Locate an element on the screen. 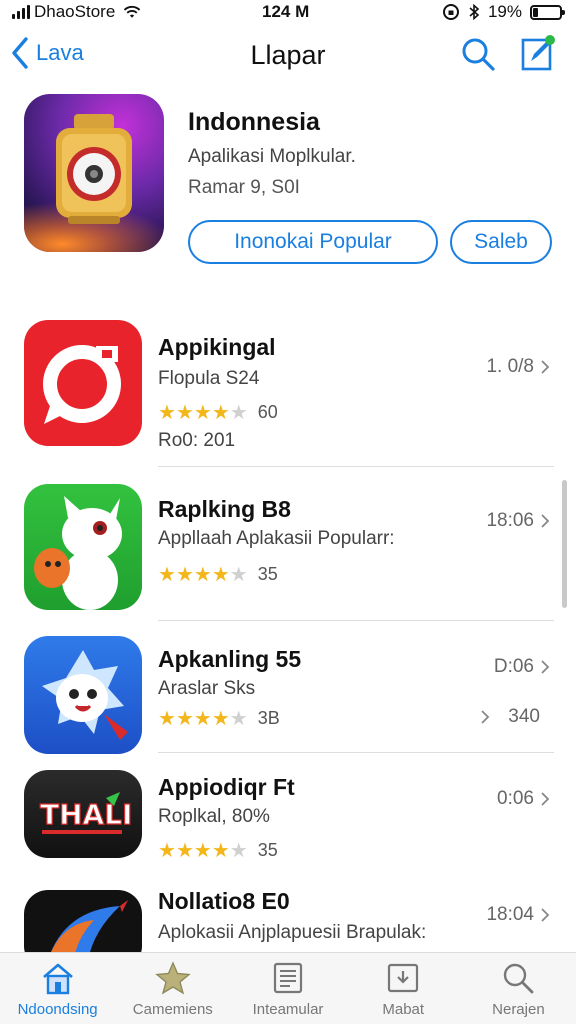  blue-mascot-icon is located at coordinates (83, 695).